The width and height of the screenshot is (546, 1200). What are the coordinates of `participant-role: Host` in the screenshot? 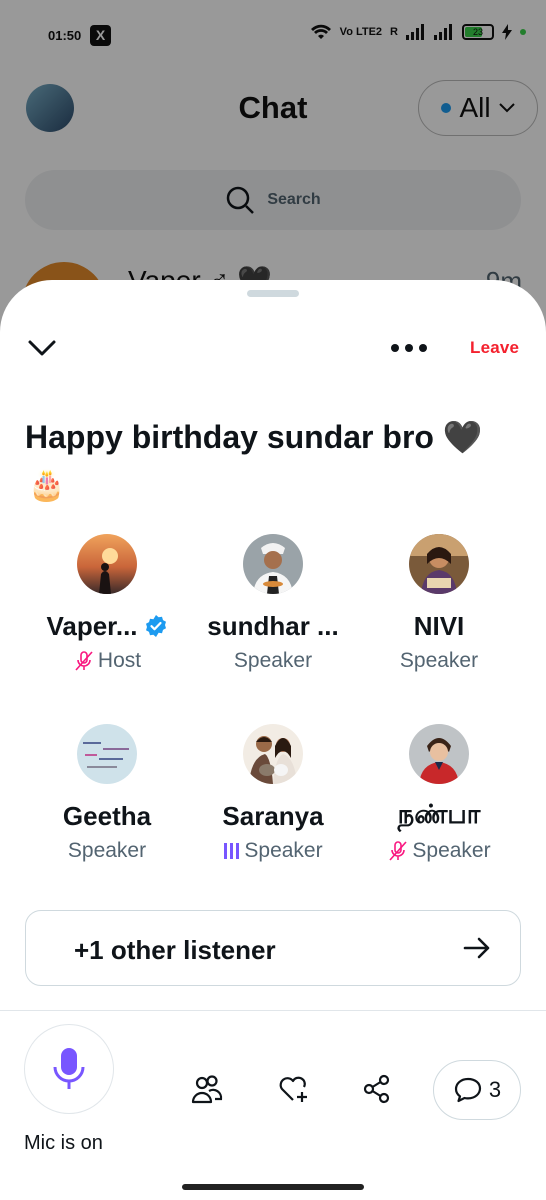 It's located at (119, 660).